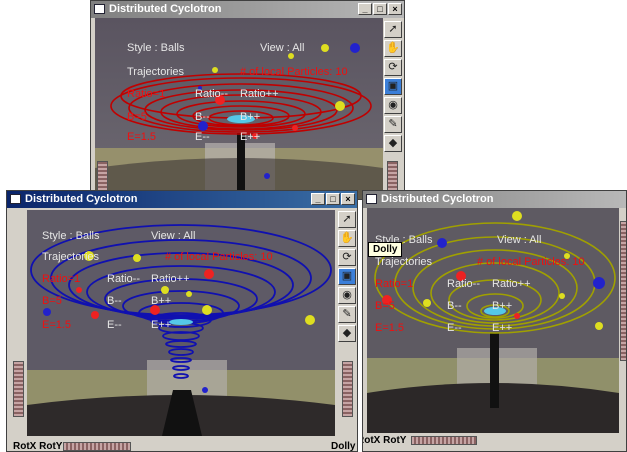 The image size is (627, 452). What do you see at coordinates (343, 446) in the screenshot?
I see `dolly-label: Dolly` at bounding box center [343, 446].